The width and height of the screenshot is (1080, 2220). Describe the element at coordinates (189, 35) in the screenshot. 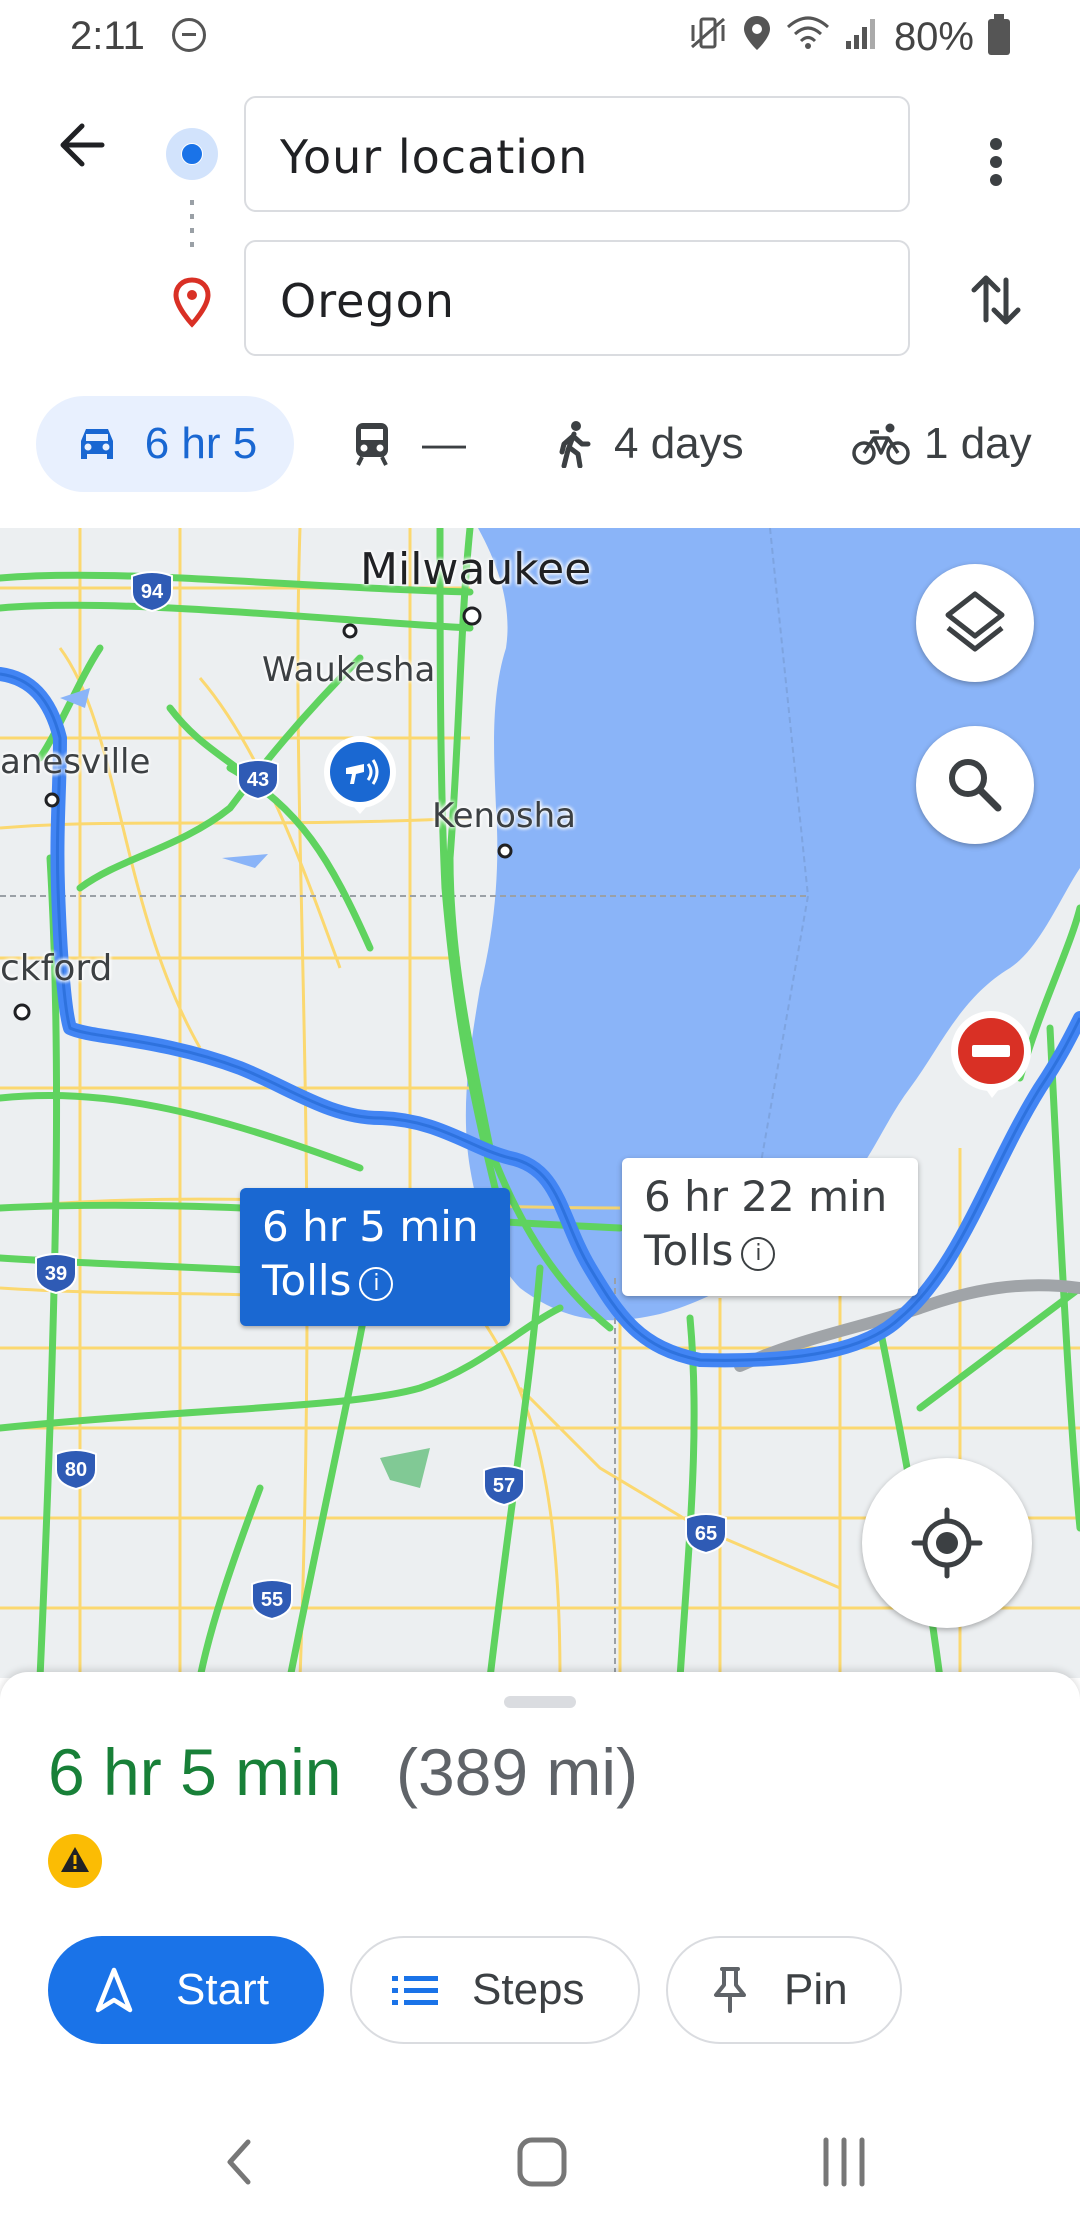

I see `dnd-icon` at that location.